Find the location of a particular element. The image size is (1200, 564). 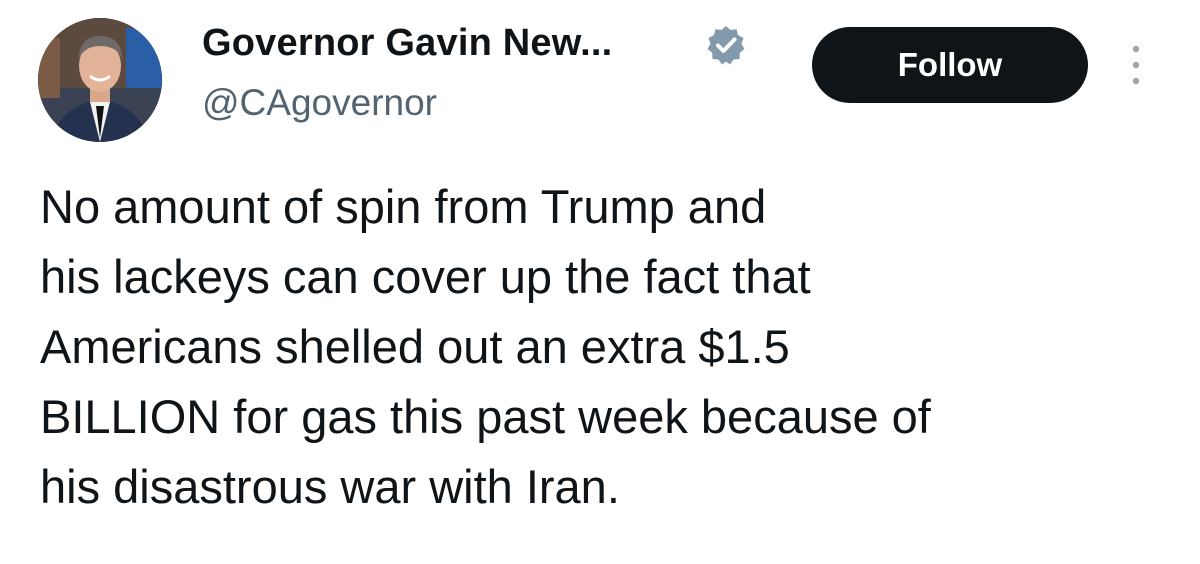

avatar is located at coordinates (100, 80).